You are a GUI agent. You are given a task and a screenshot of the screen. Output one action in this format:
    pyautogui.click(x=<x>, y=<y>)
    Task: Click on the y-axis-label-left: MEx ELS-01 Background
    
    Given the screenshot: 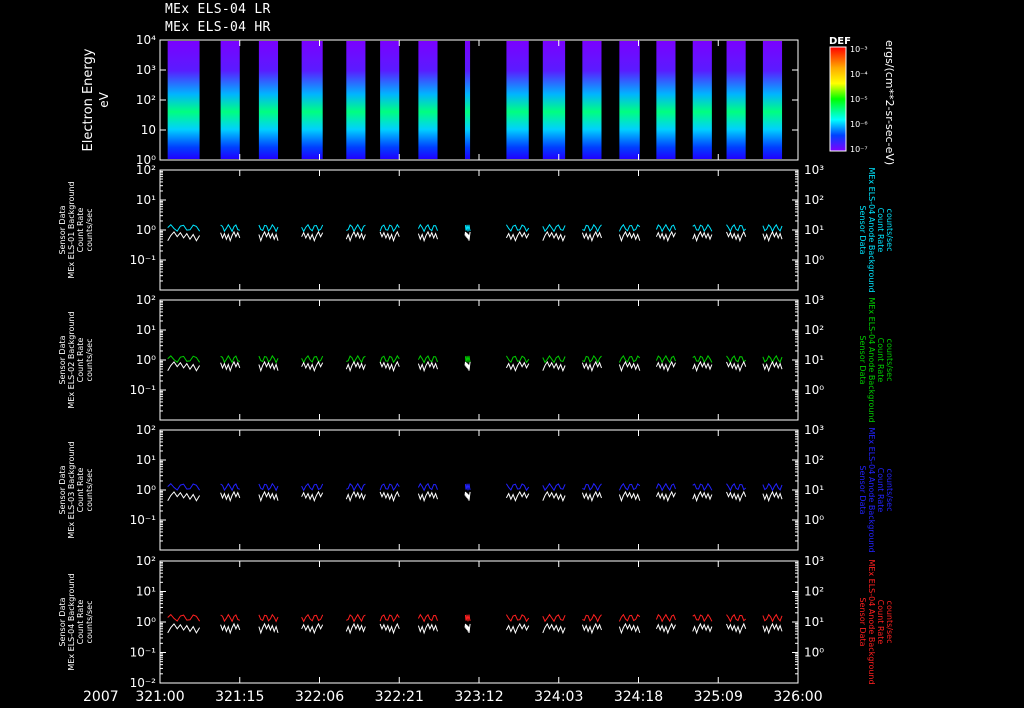 What is the action you would take?
    pyautogui.click(x=71, y=229)
    